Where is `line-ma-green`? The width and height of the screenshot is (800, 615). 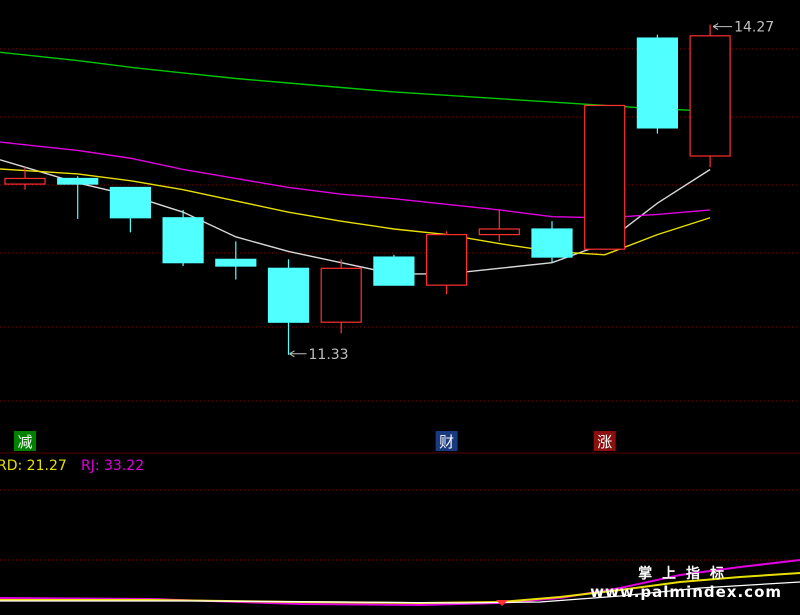 line-ma-green is located at coordinates (355, 81).